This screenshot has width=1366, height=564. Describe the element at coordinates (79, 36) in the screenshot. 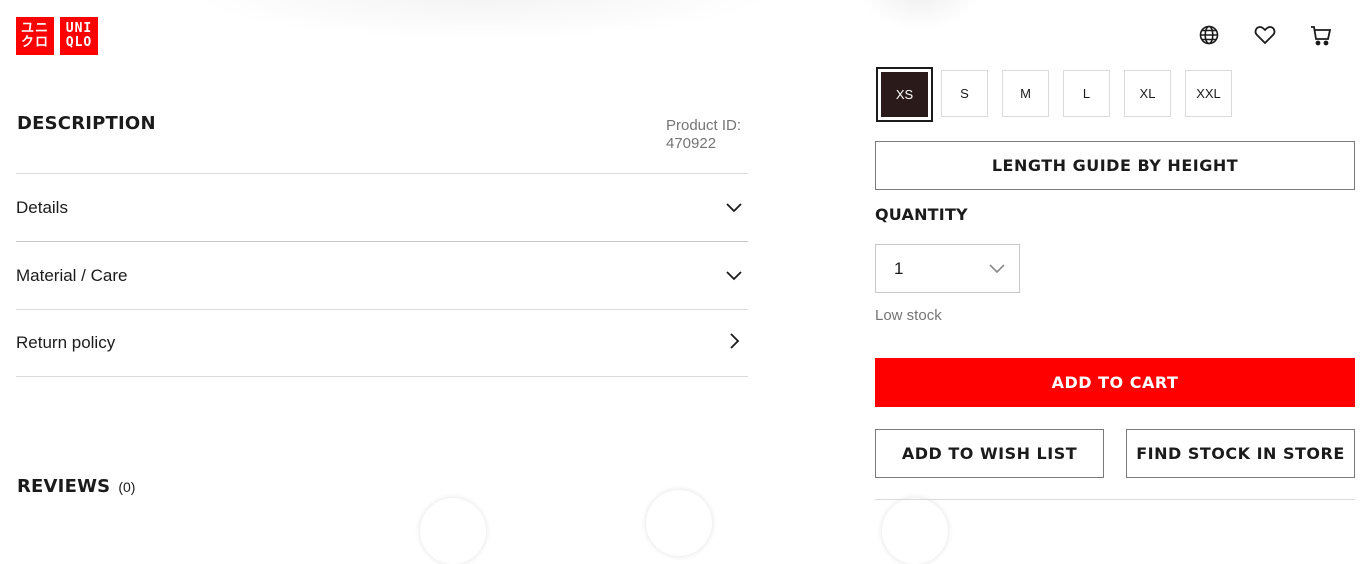

I see `logo-latin-box: UNI QLO` at that location.